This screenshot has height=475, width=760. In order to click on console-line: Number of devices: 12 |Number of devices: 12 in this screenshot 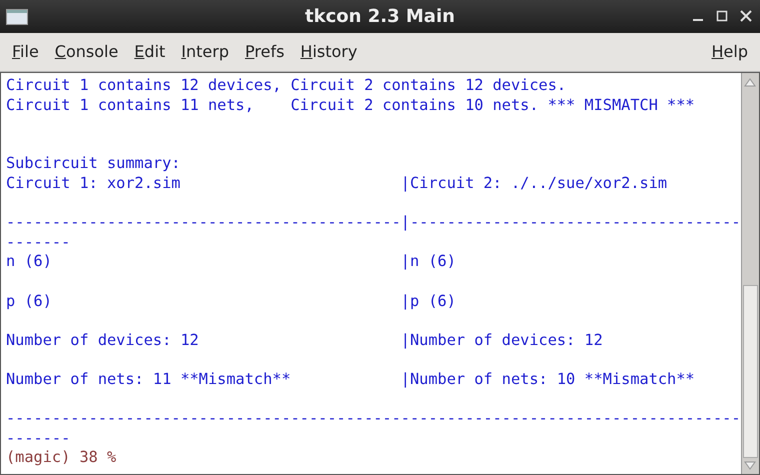, I will do `click(305, 340)`.